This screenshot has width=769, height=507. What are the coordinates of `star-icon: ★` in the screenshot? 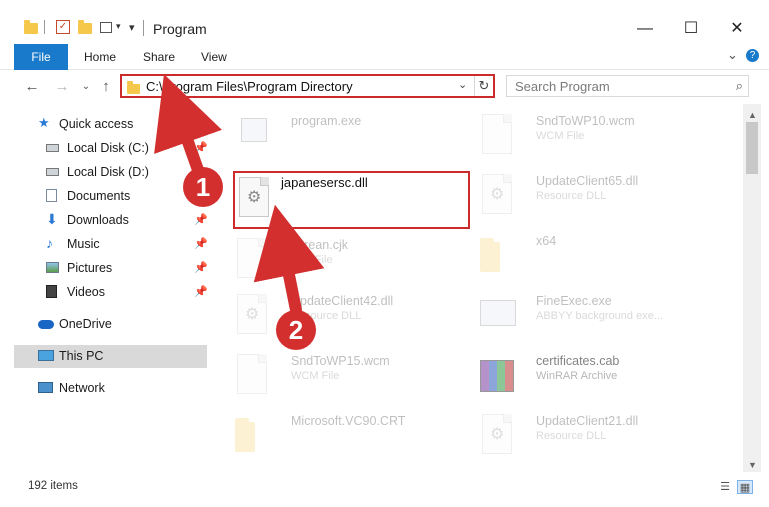 It's located at (44, 122).